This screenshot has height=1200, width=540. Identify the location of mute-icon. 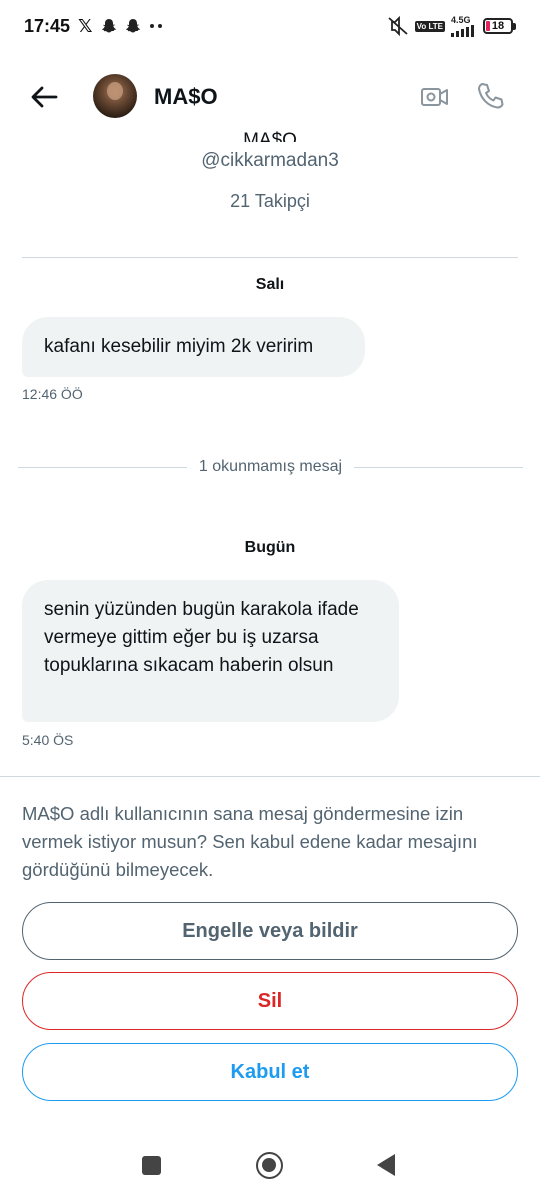
(398, 26).